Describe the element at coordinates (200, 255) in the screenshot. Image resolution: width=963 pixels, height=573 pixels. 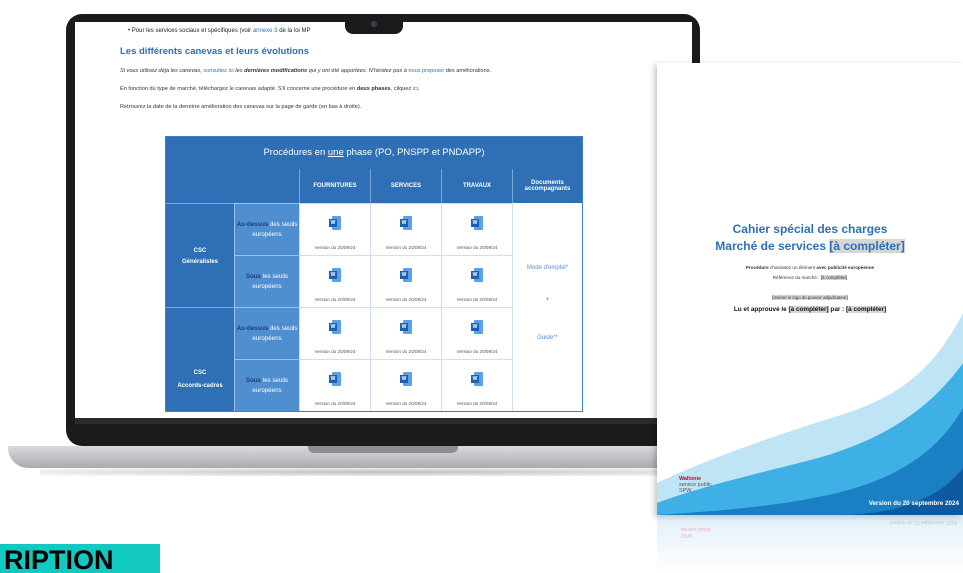
I see `group-generalistes: CSC Généralistes` at that location.